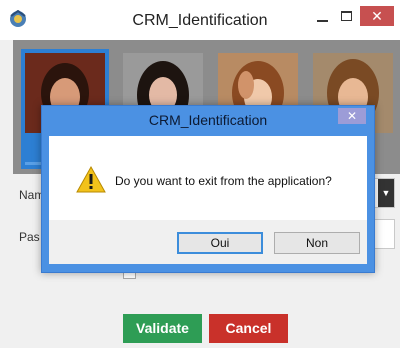  I want to click on maximize-button, so click(347, 18).